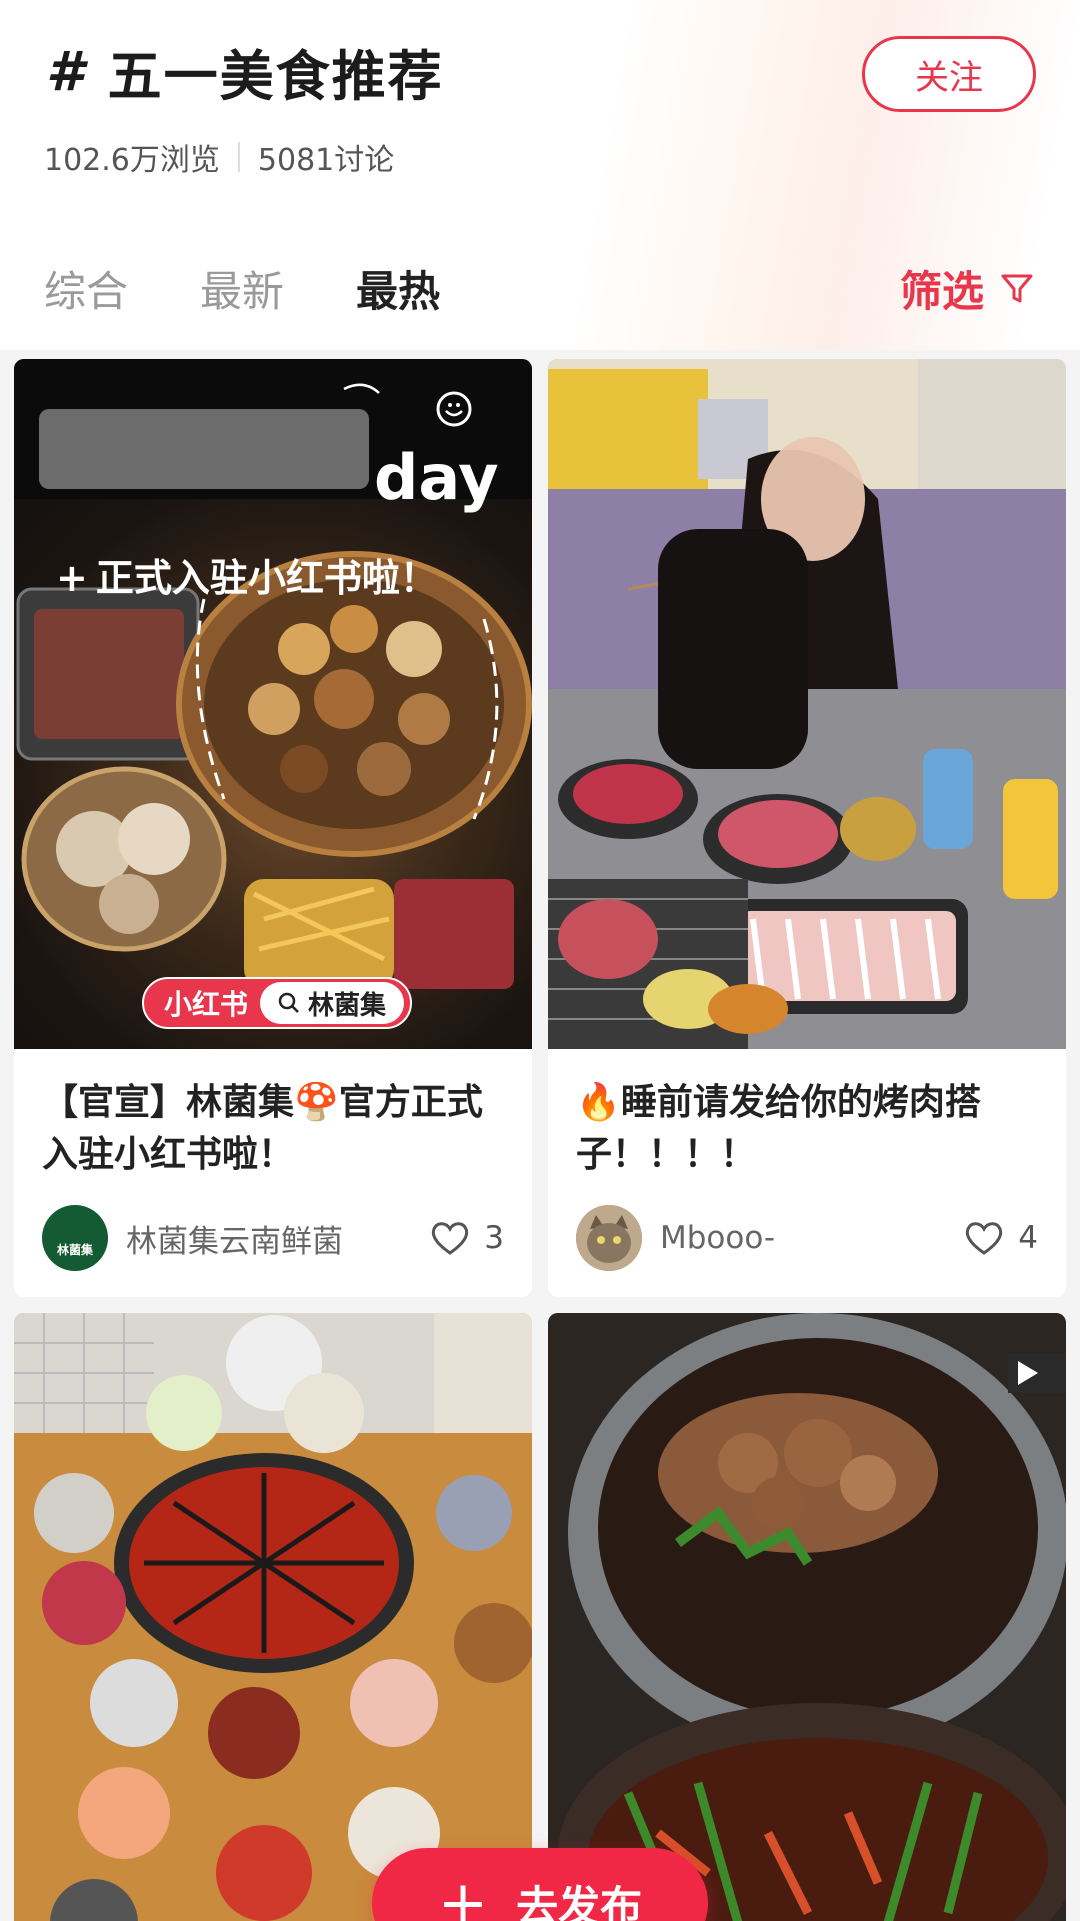  I want to click on cover-slogan: + 正式入驻小红书啦！, so click(247, 574).